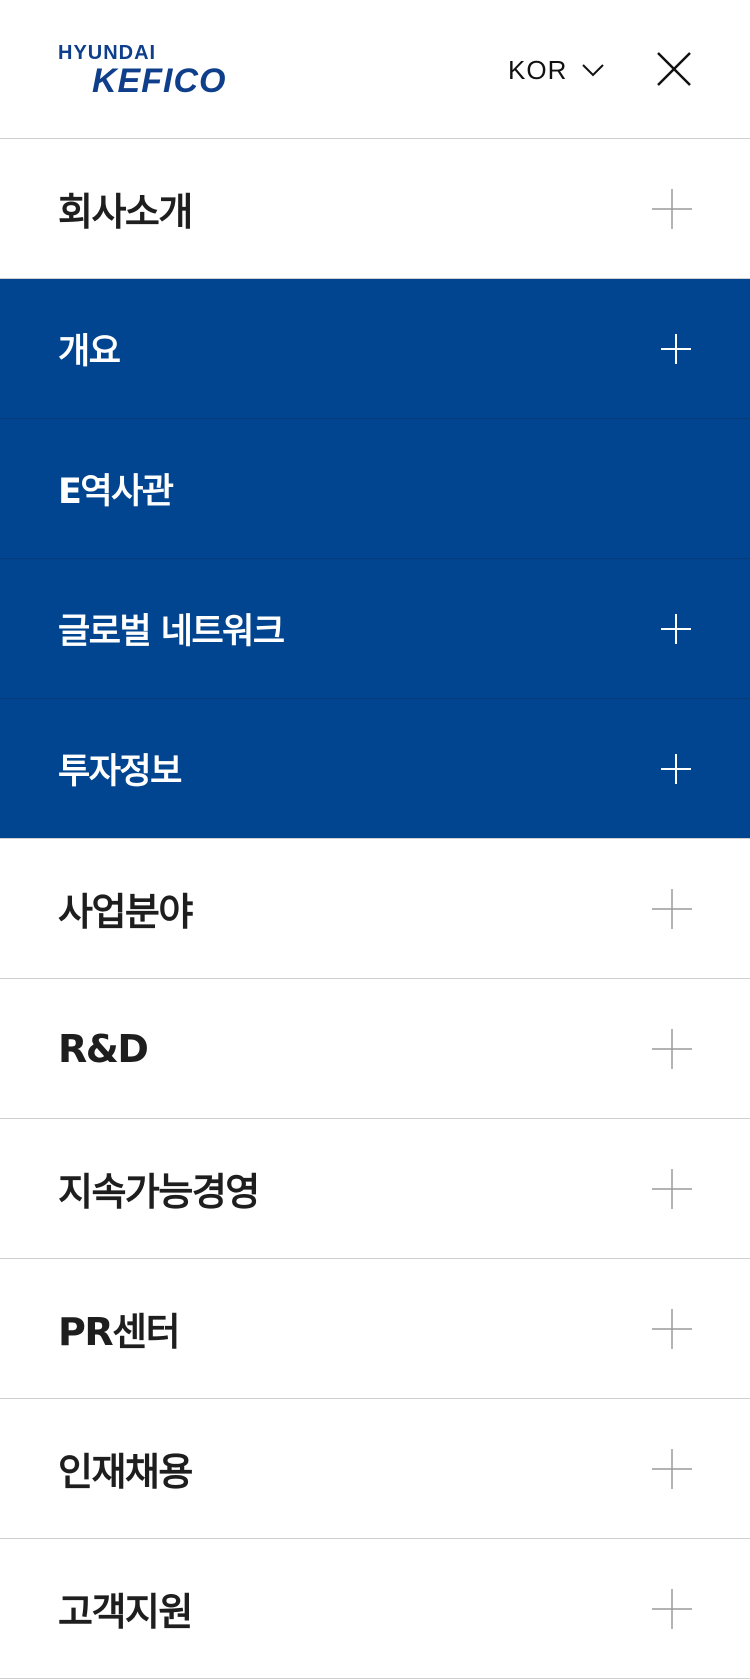 The width and height of the screenshot is (750, 1680). What do you see at coordinates (375, 1609) in the screenshot?
I see `menu-item-support: 고객지원` at bounding box center [375, 1609].